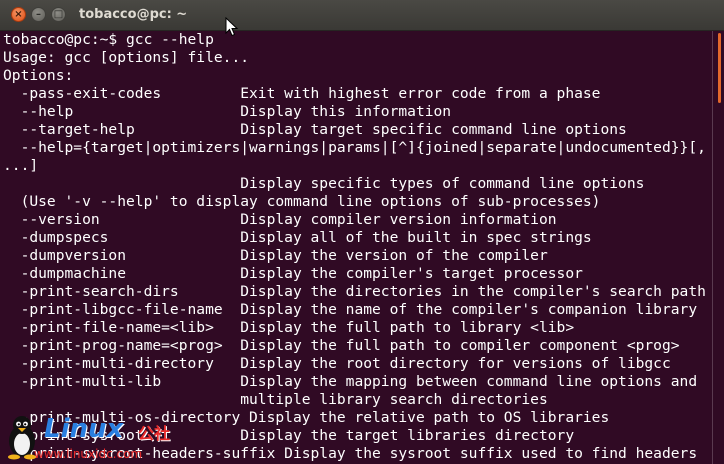 The width and height of the screenshot is (724, 464). Describe the element at coordinates (108, 39) in the screenshot. I see `terminal-line: tobacco@pc:~$ gcc --help` at that location.